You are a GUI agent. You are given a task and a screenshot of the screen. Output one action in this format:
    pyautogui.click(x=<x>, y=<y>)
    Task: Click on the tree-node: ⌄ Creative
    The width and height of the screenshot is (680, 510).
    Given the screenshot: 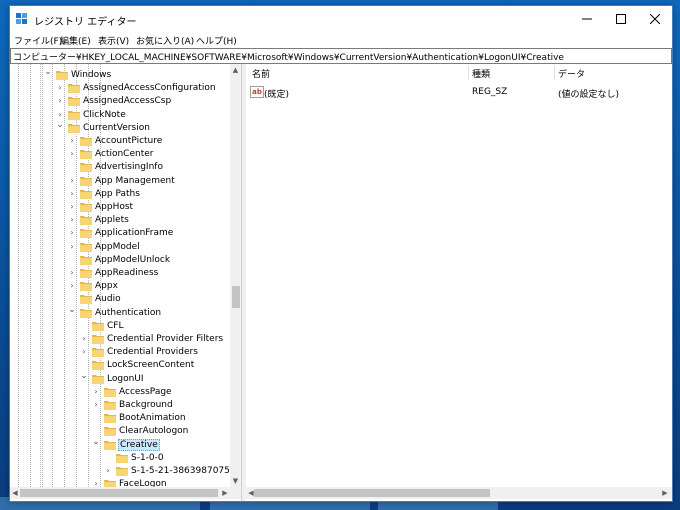 What is the action you would take?
    pyautogui.click(x=166, y=444)
    